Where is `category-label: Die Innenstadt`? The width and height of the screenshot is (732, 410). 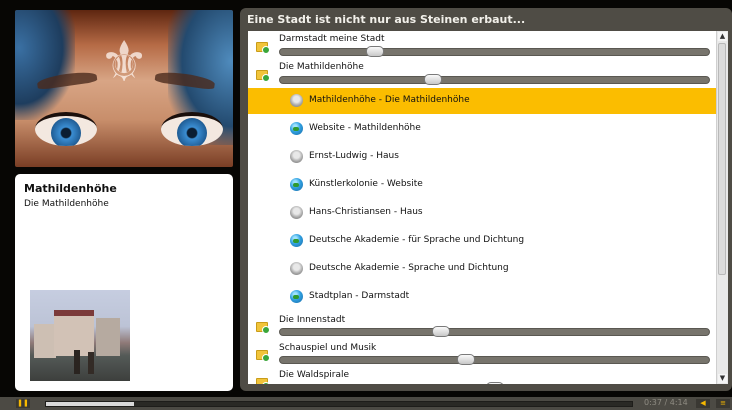
category-label: Die Innenstadt is located at coordinates (312, 320).